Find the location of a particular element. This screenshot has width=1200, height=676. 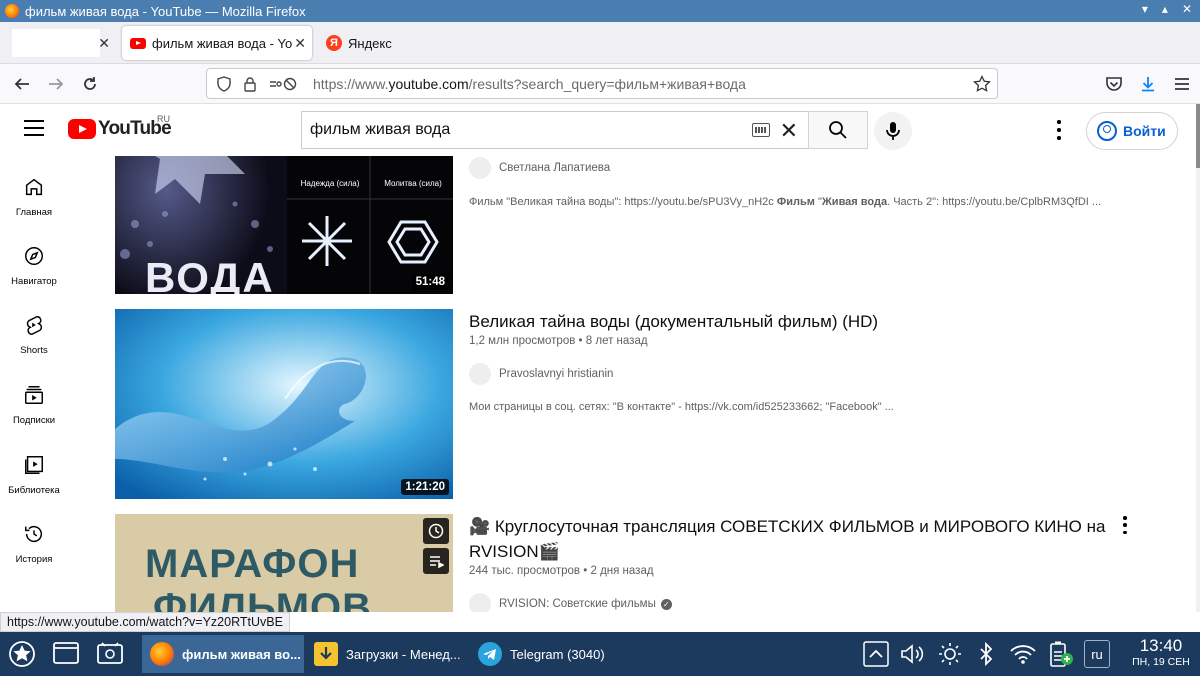

video-action-menu is located at coordinates (1126, 525).